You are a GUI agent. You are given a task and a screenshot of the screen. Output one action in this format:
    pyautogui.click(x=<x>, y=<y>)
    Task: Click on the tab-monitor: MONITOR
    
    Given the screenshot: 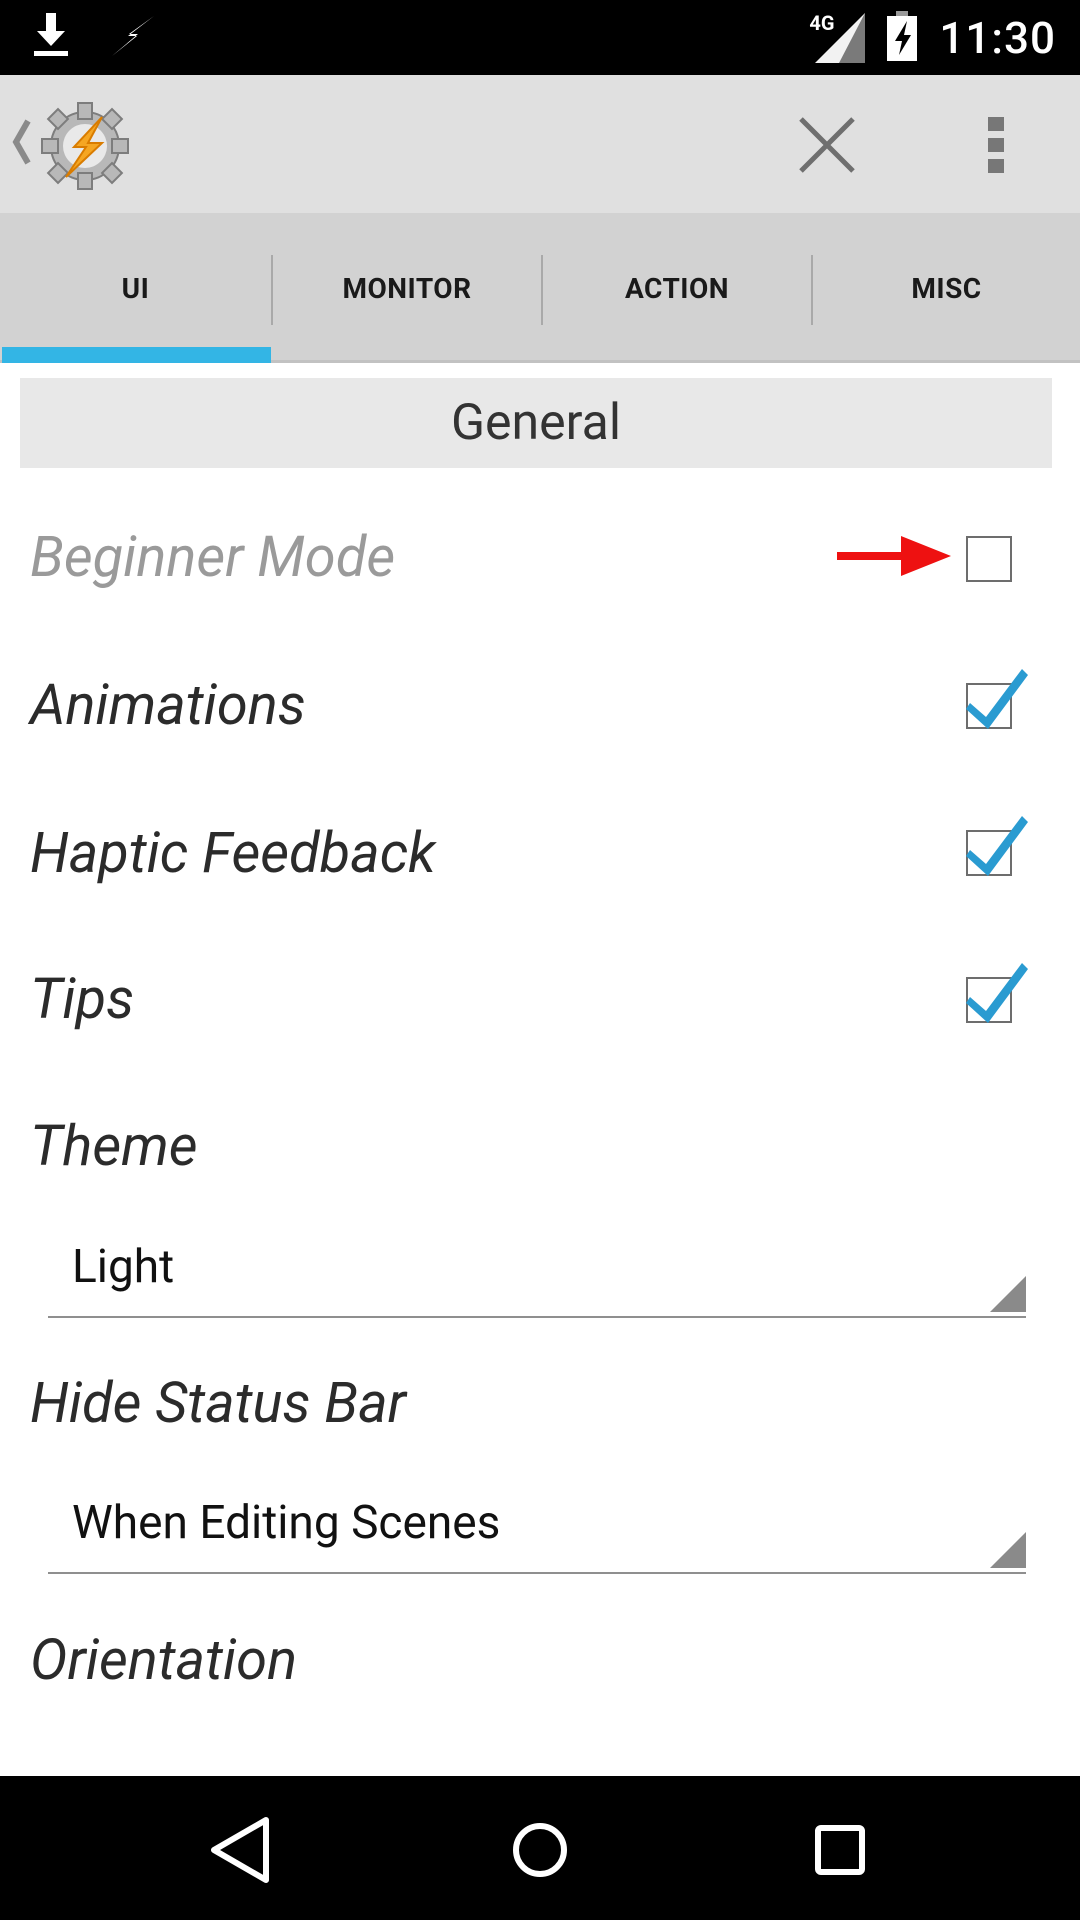 What is the action you would take?
    pyautogui.click(x=407, y=288)
    